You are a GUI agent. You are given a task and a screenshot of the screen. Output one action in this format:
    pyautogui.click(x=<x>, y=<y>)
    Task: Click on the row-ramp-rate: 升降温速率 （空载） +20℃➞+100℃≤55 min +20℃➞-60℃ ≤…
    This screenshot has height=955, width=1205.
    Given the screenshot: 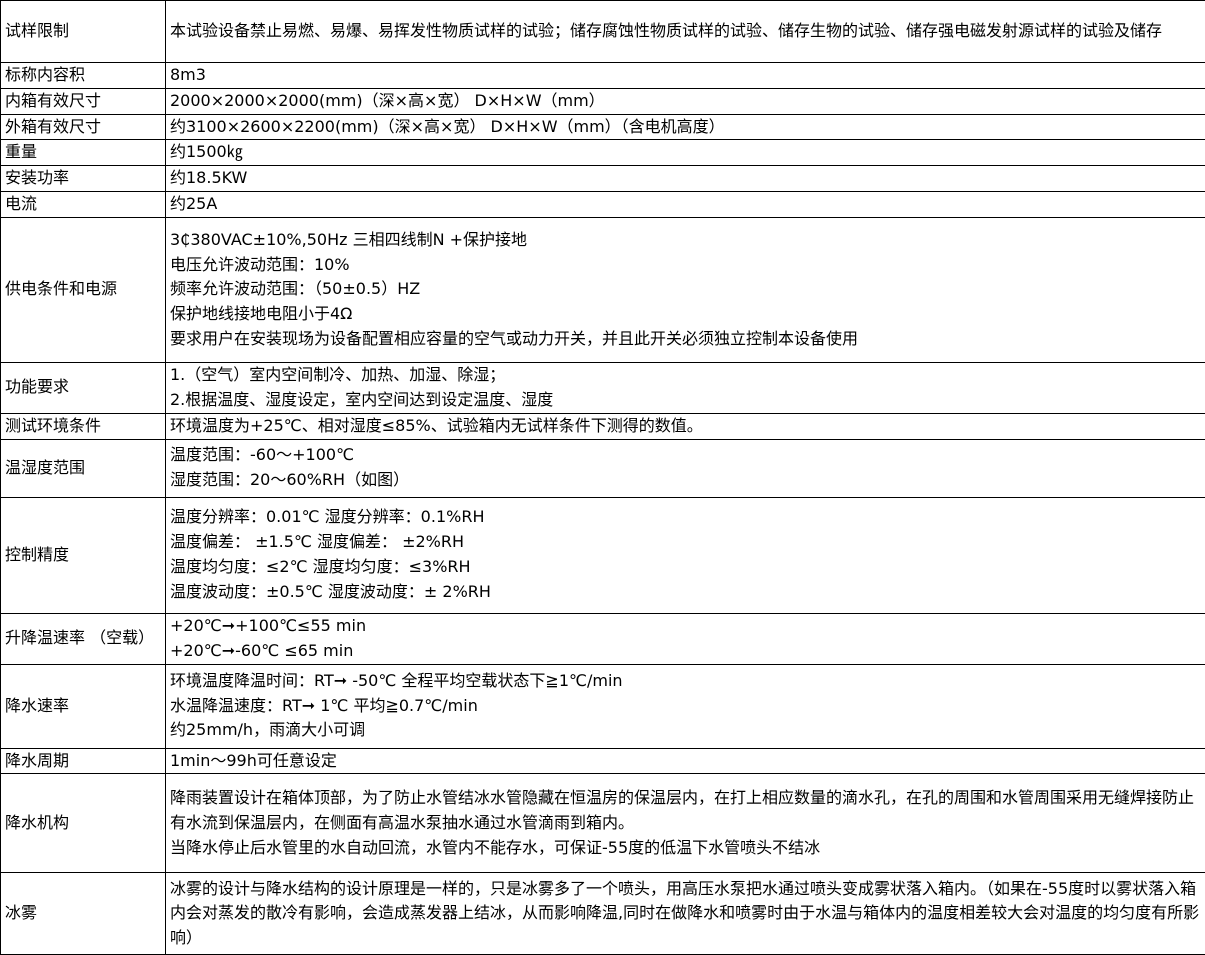 What is the action you would take?
    pyautogui.click(x=603, y=638)
    